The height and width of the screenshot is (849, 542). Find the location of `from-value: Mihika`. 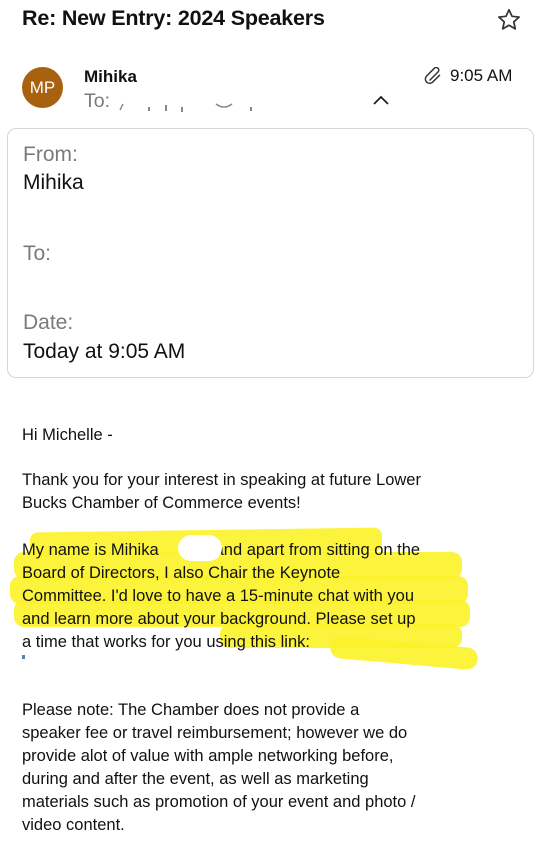

from-value: Mihika is located at coordinates (53, 183).